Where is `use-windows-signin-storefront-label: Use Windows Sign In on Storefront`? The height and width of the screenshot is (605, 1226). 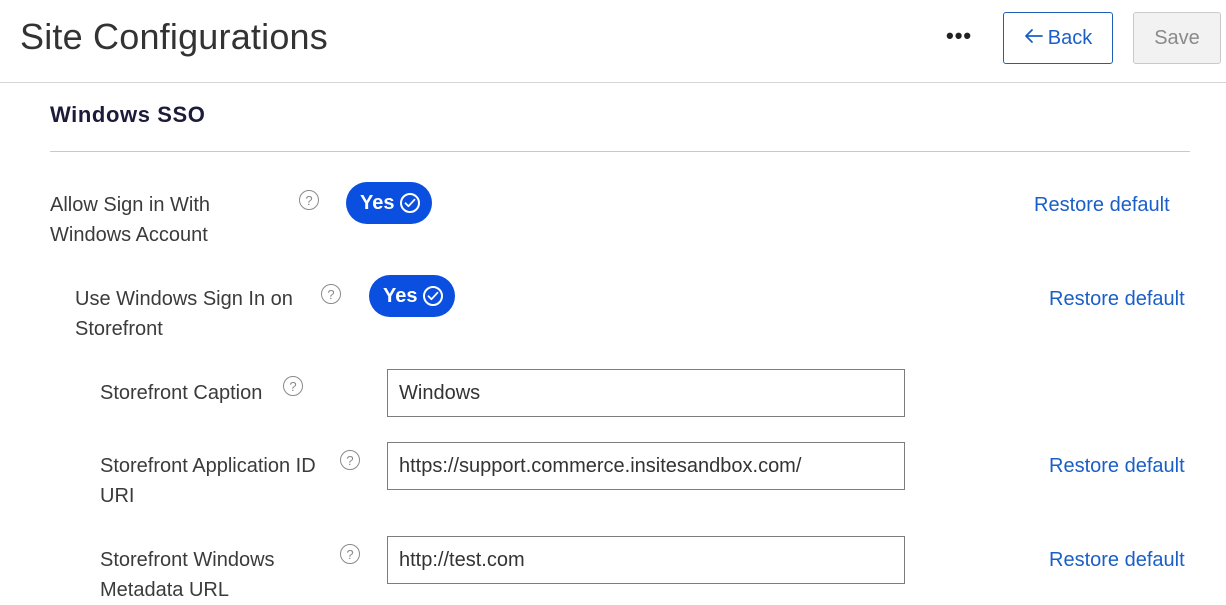
use-windows-signin-storefront-label: Use Windows Sign In on Storefront is located at coordinates (184, 314).